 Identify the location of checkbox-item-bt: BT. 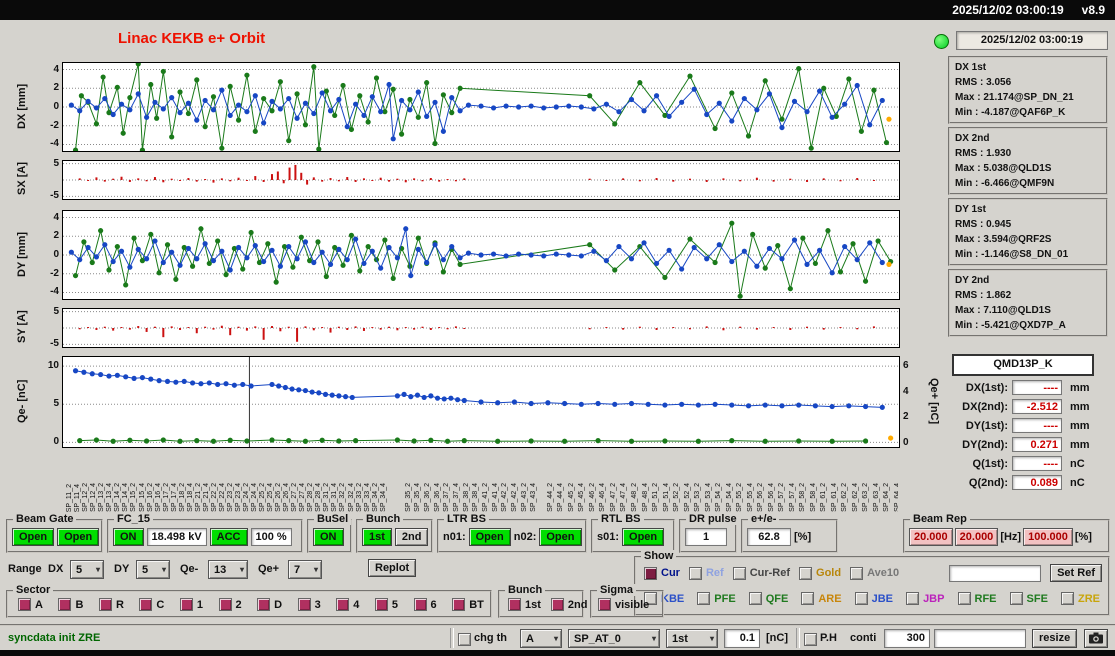
(468, 604).